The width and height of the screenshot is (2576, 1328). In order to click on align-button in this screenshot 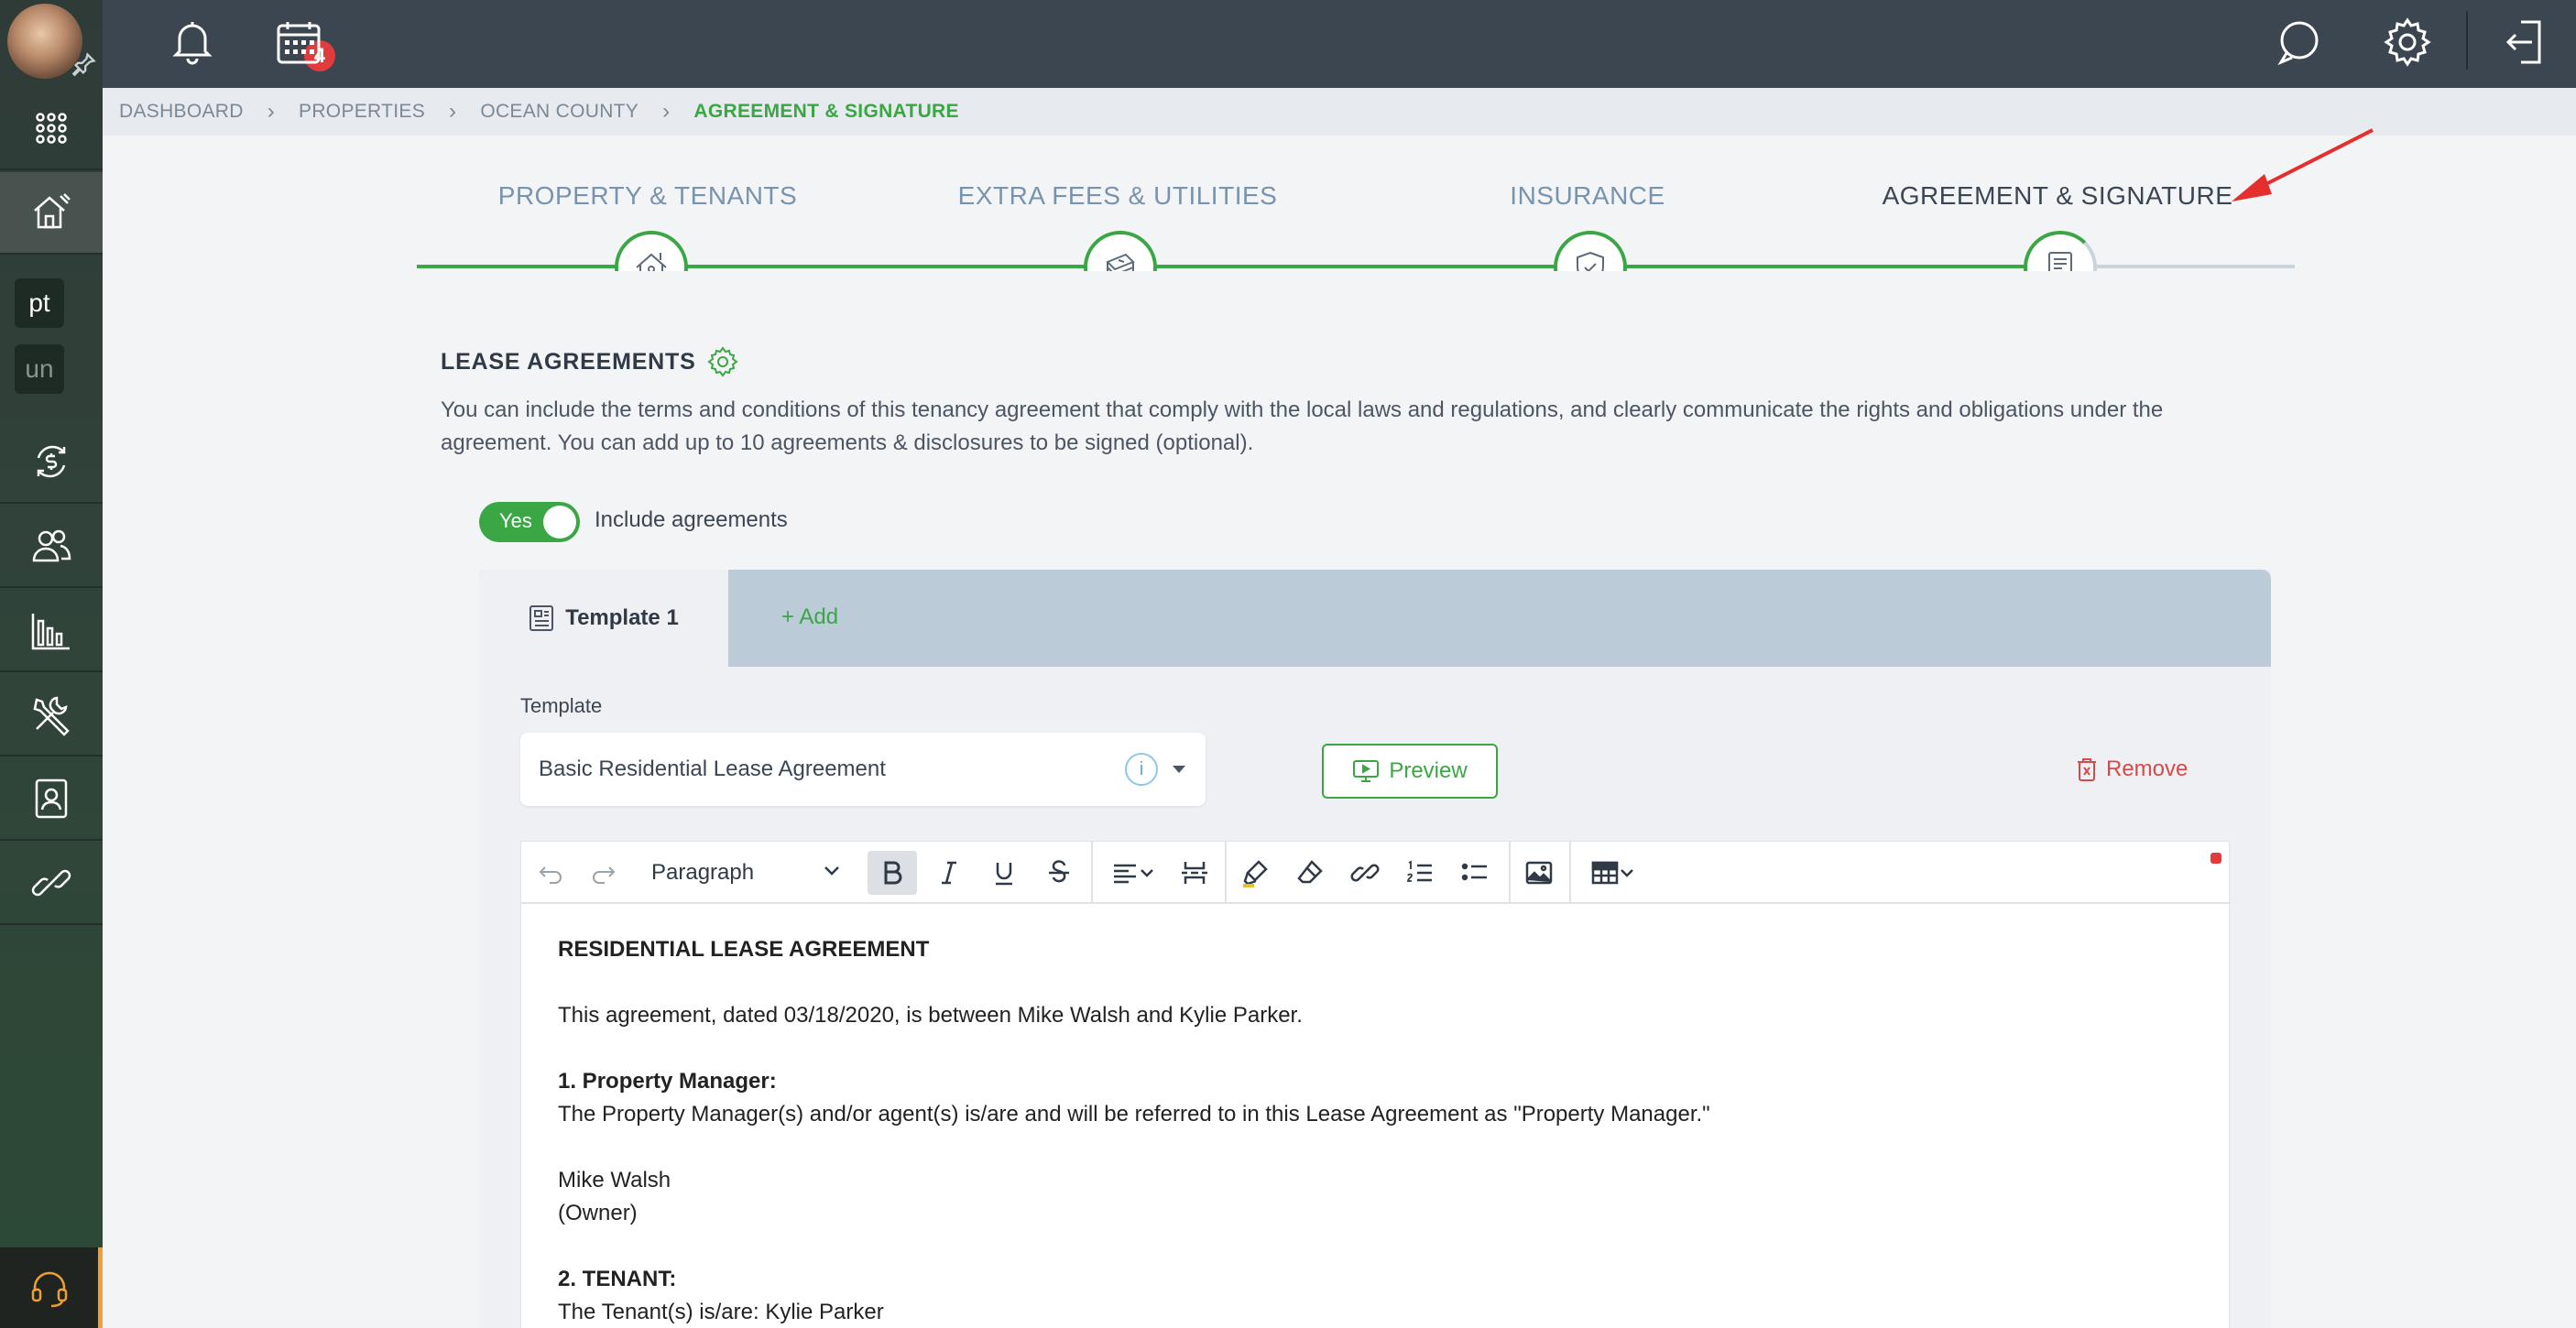, I will do `click(1132, 873)`.